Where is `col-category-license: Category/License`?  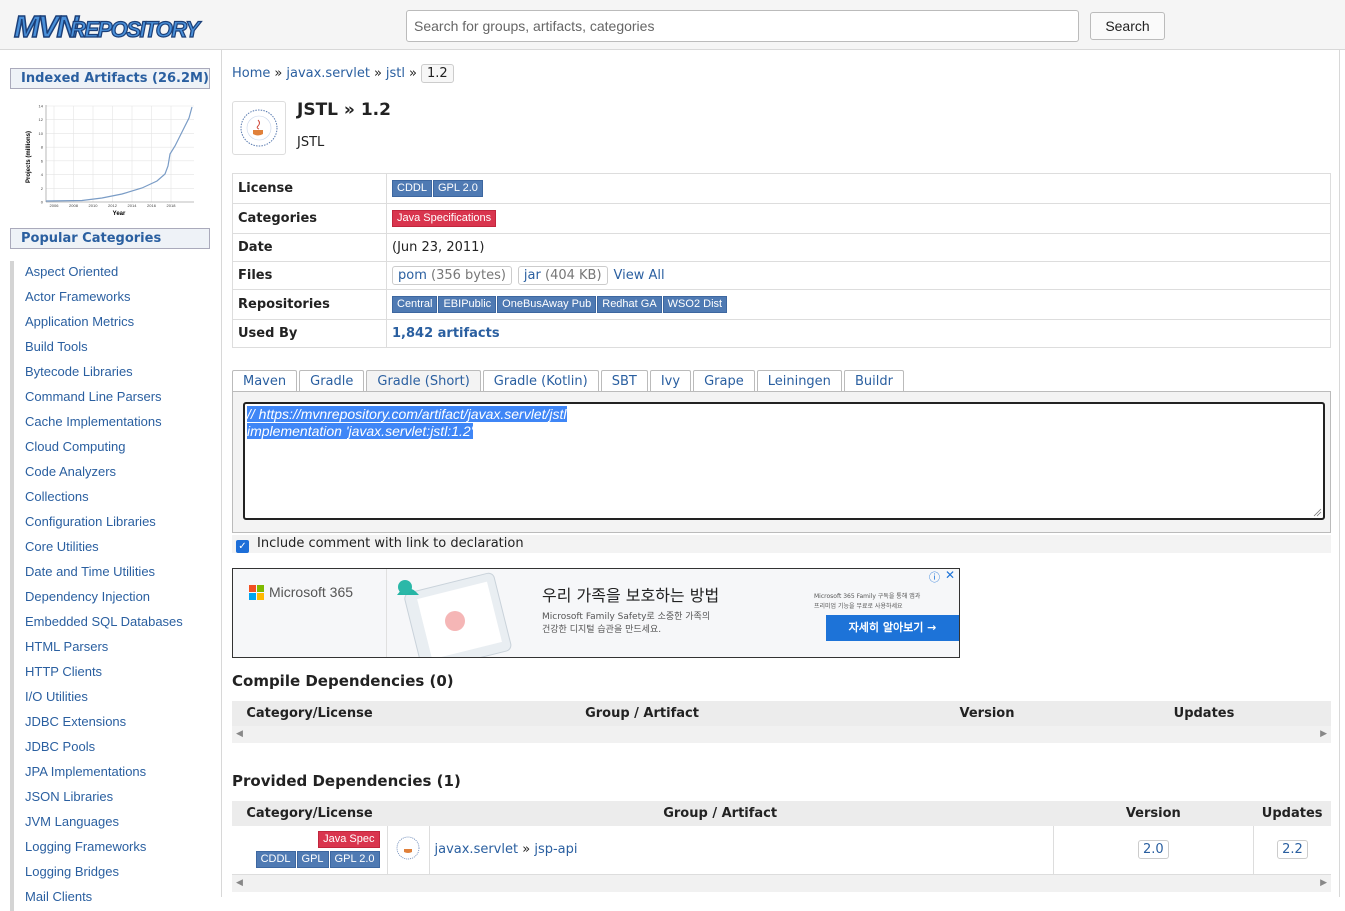 col-category-license: Category/License is located at coordinates (309, 713).